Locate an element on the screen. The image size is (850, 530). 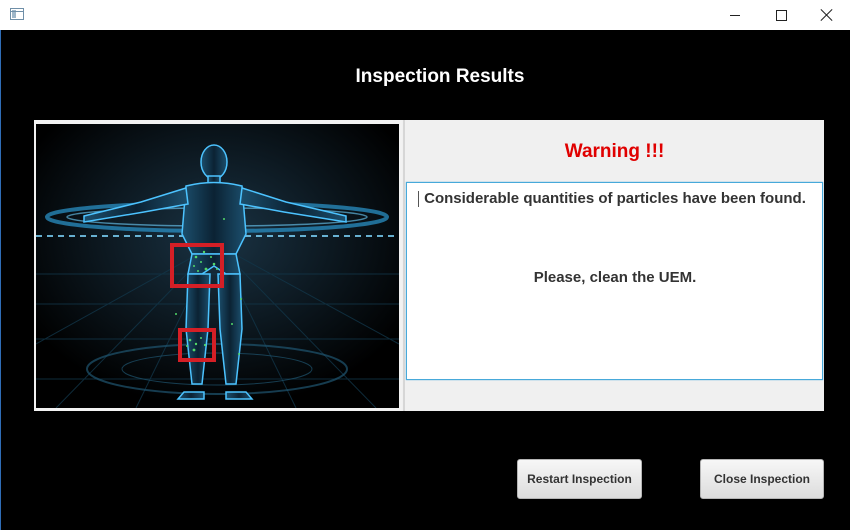
maximize-icon is located at coordinates (781, 15).